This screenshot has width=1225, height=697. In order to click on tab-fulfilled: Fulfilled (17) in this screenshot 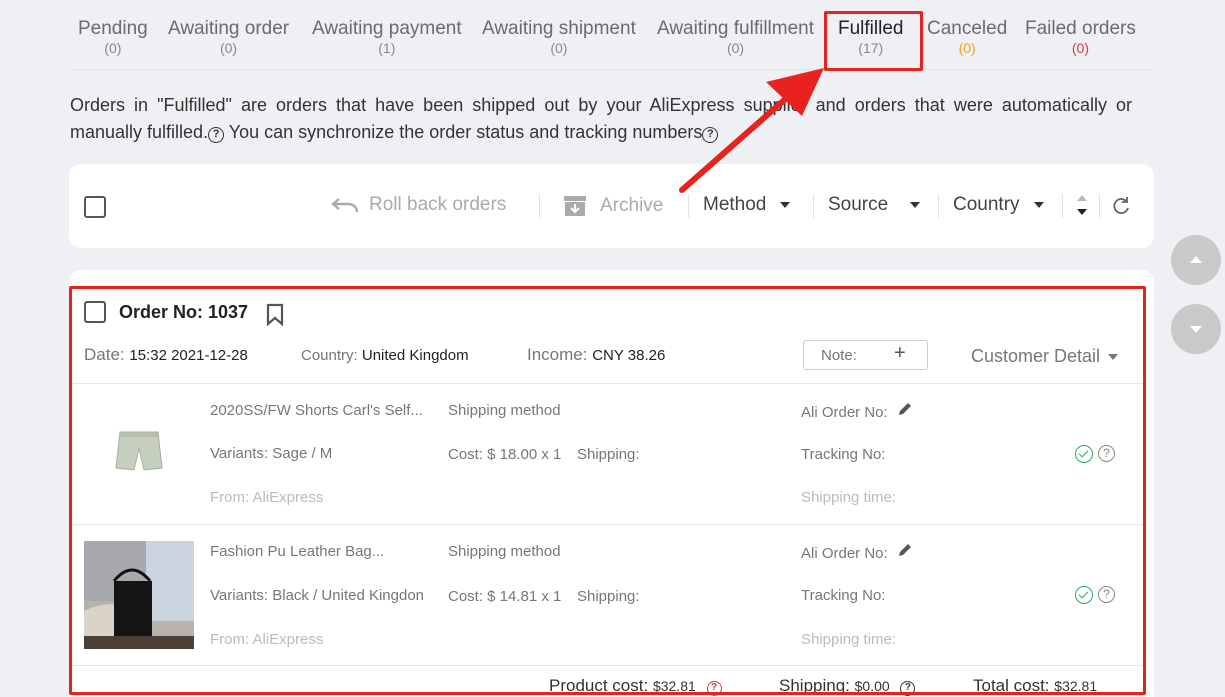, I will do `click(870, 37)`.